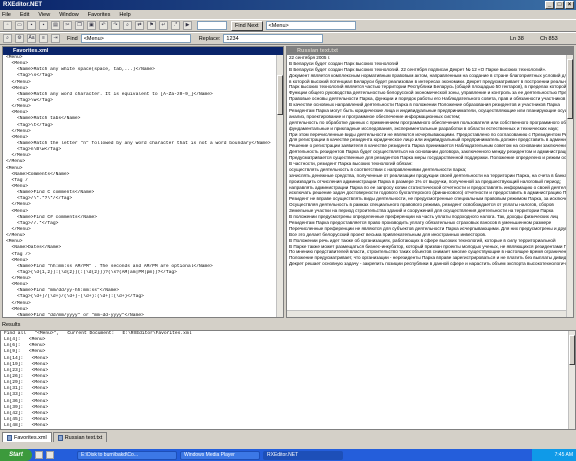 This screenshot has width=576, height=461. Describe the element at coordinates (16, 455) in the screenshot. I see `start-button: Start` at that location.